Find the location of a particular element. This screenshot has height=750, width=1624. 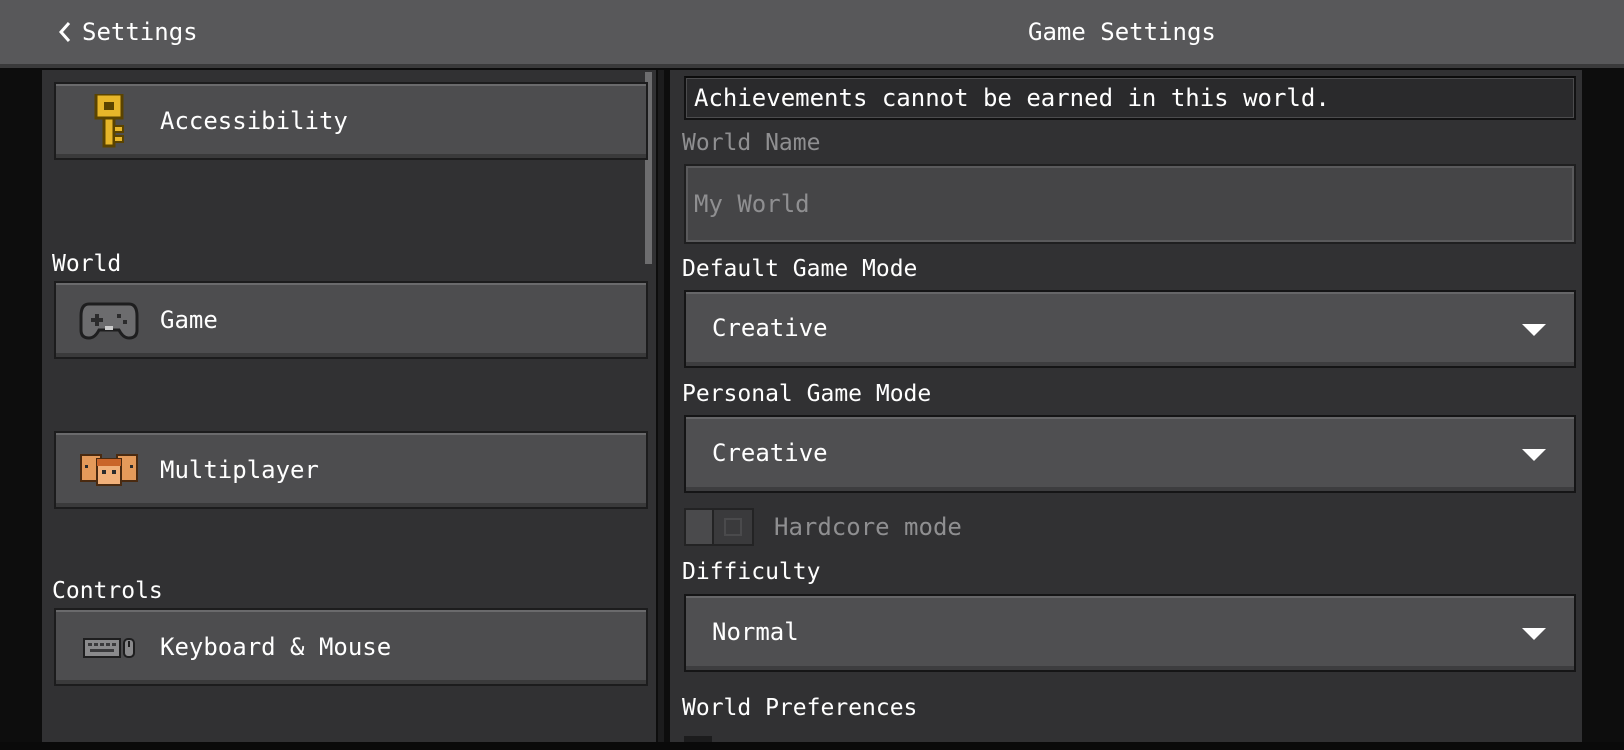

hardcore-mode-label: Hardcore mode is located at coordinates (868, 527).